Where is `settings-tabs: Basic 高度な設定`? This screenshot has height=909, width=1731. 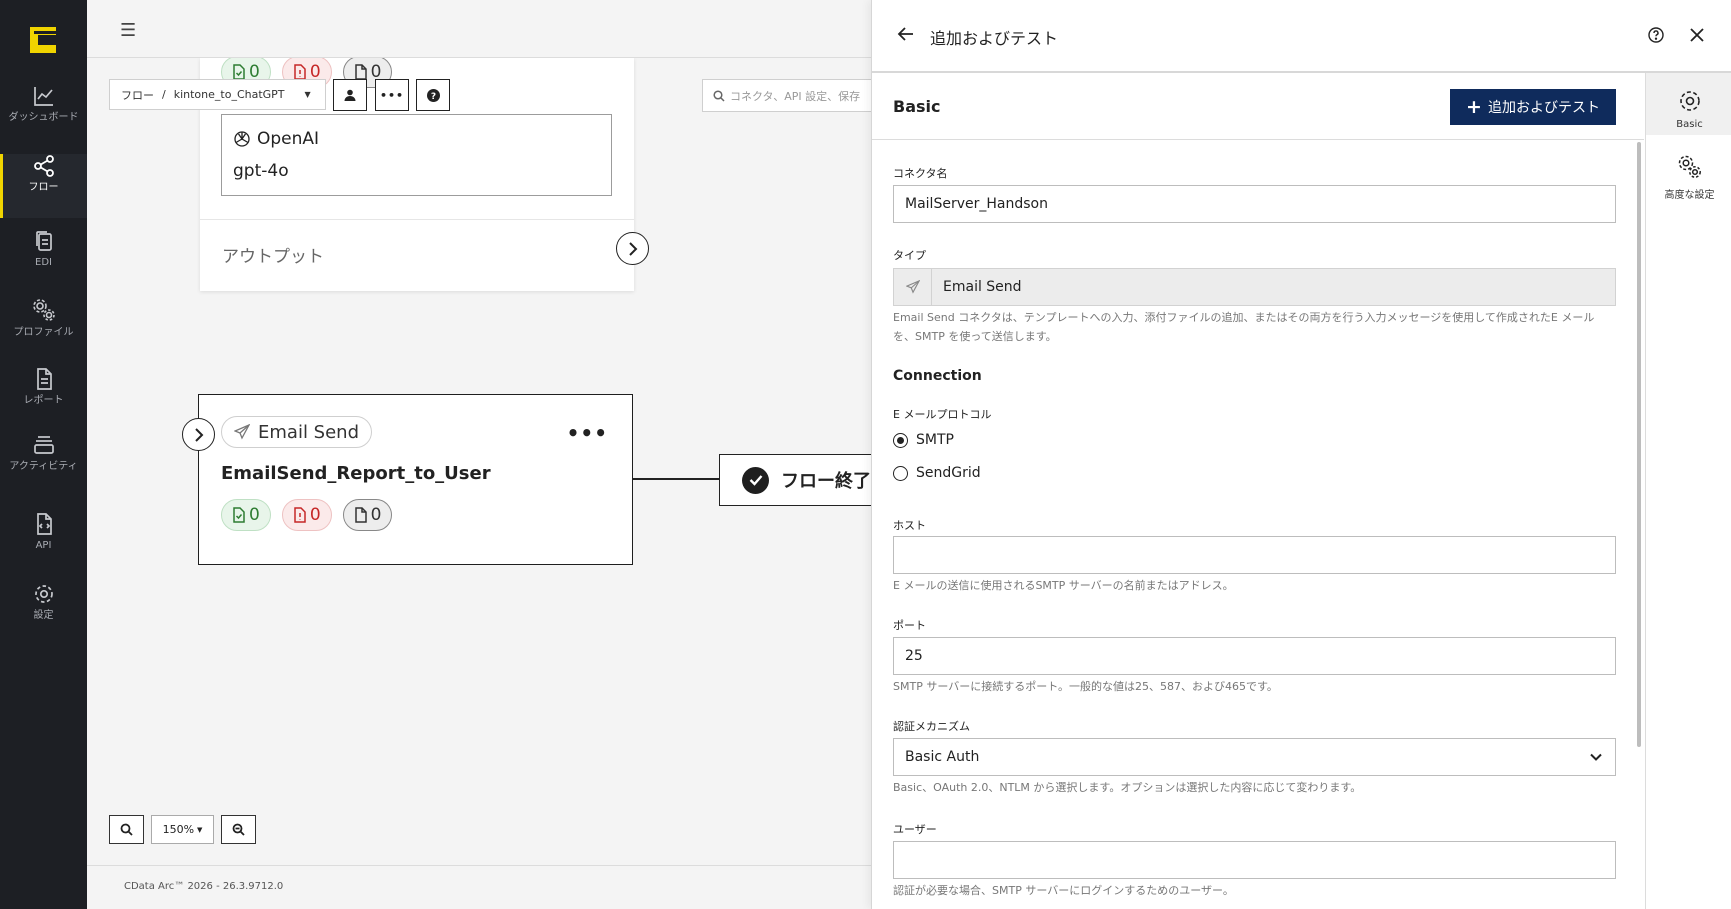
settings-tabs: Basic 高度な設定 is located at coordinates (1688, 491).